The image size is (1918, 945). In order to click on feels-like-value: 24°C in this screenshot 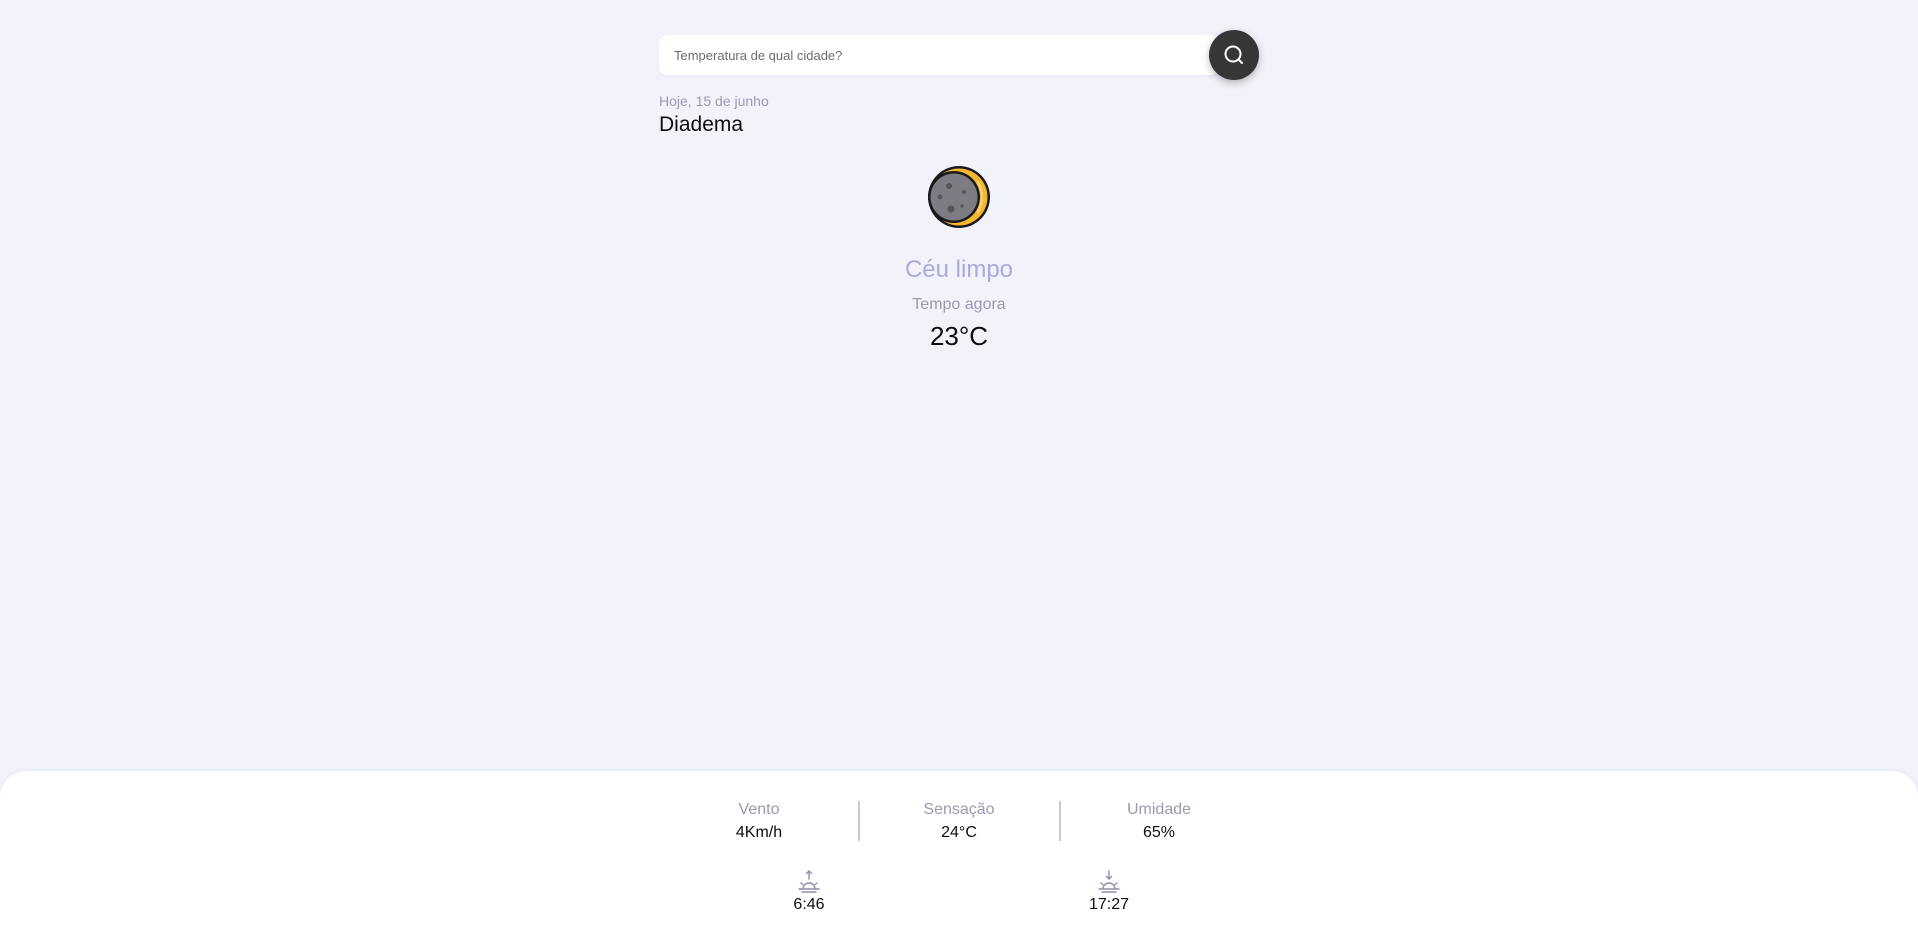, I will do `click(959, 832)`.